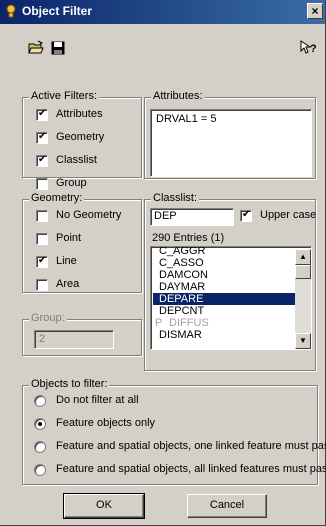  Describe the element at coordinates (303, 257) in the screenshot. I see `scroll-up-button: ▲` at that location.